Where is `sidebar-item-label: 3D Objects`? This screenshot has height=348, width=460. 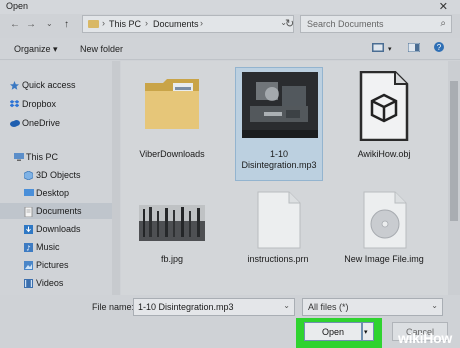
sidebar-item-label: 3D Objects is located at coordinates (58, 175).